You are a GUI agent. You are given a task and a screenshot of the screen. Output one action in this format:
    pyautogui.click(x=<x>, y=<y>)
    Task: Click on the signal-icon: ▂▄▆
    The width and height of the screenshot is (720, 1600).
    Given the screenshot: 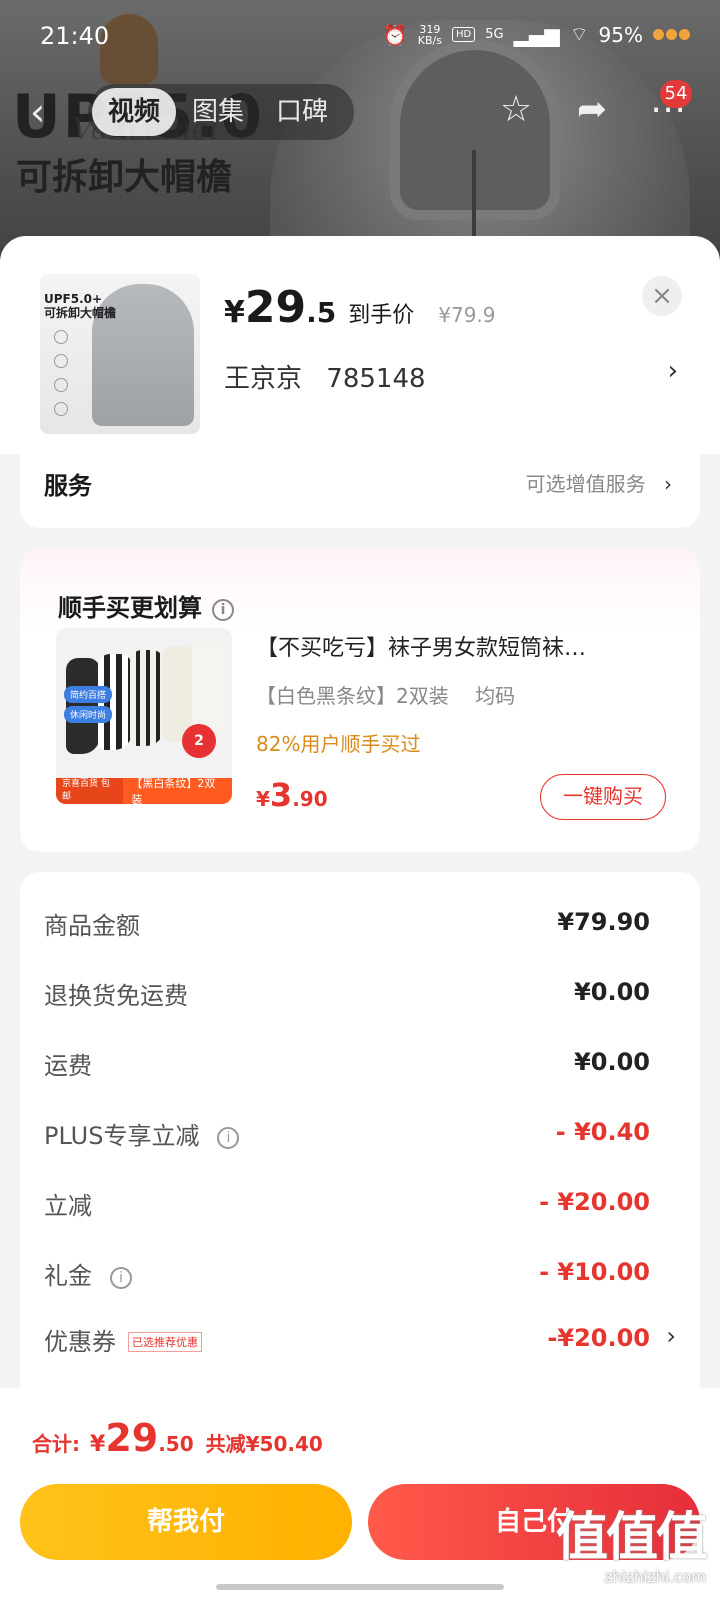 What is the action you would take?
    pyautogui.click(x=536, y=34)
    